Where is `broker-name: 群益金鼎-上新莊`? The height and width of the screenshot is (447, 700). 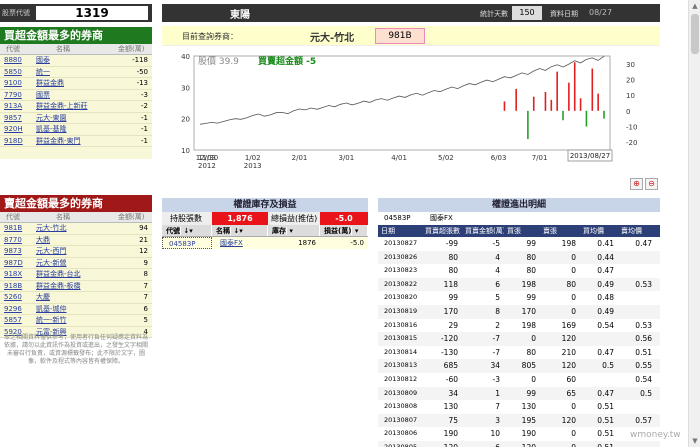 broker-name: 群益金鼎-上新莊 is located at coordinates (75, 106).